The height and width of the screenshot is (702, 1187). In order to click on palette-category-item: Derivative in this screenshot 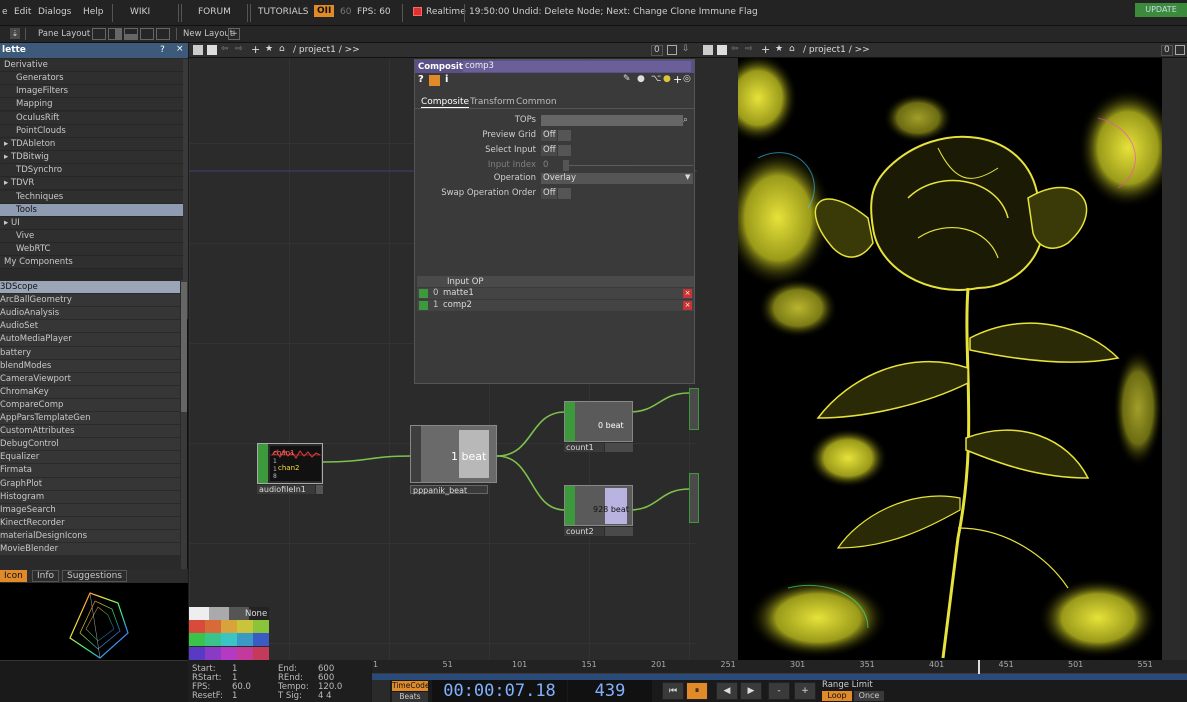, I will do `click(91, 65)`.